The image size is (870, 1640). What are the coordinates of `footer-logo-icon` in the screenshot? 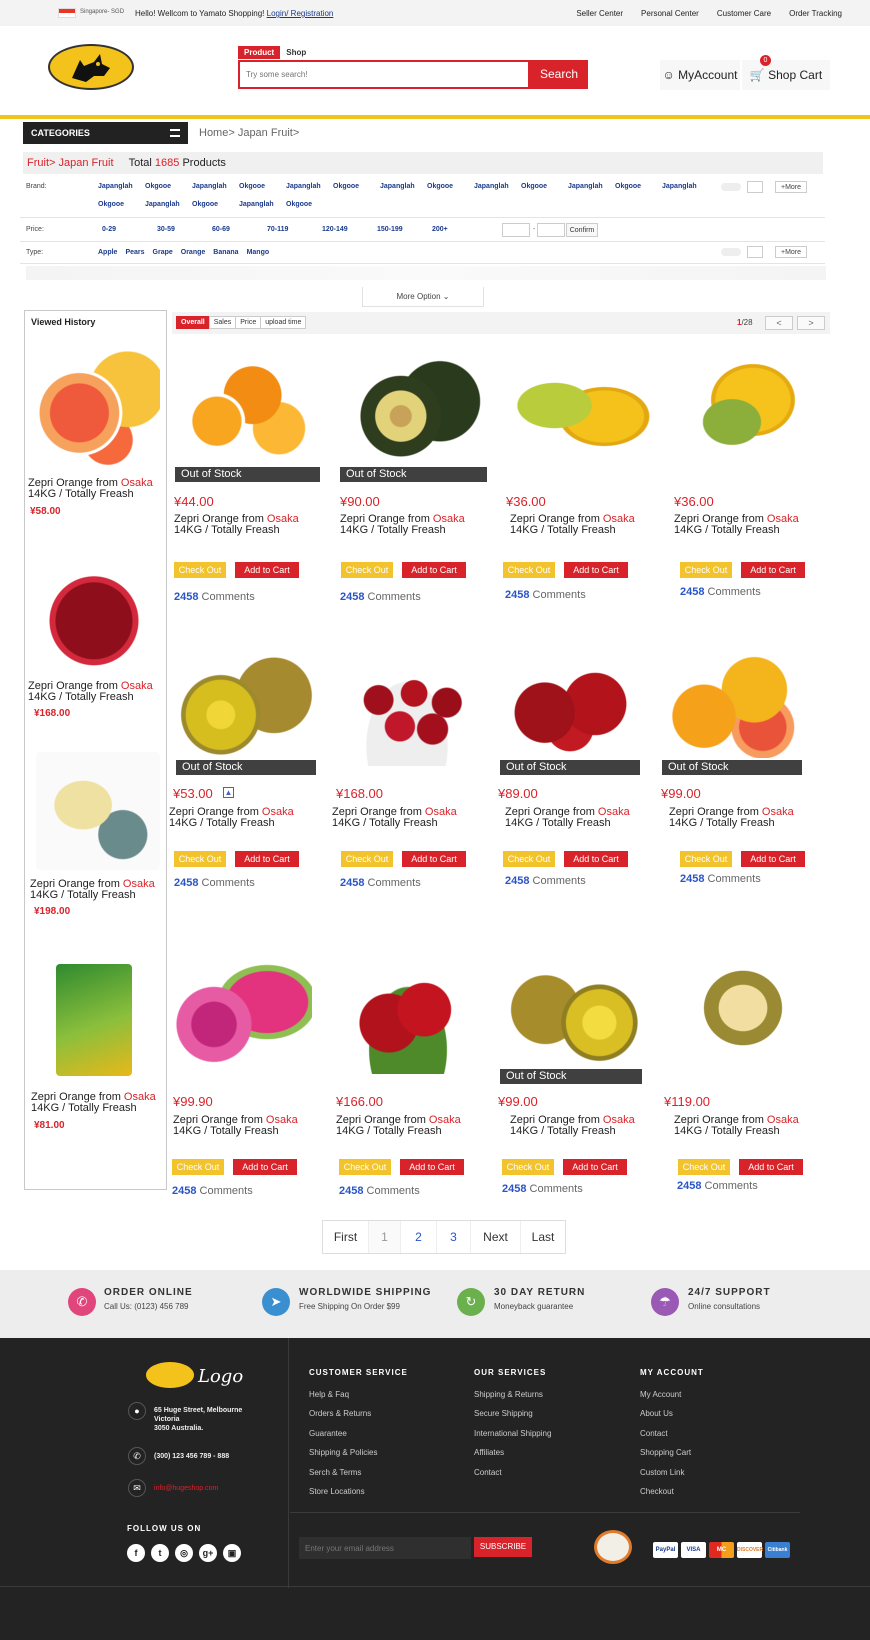 It's located at (170, 1375).